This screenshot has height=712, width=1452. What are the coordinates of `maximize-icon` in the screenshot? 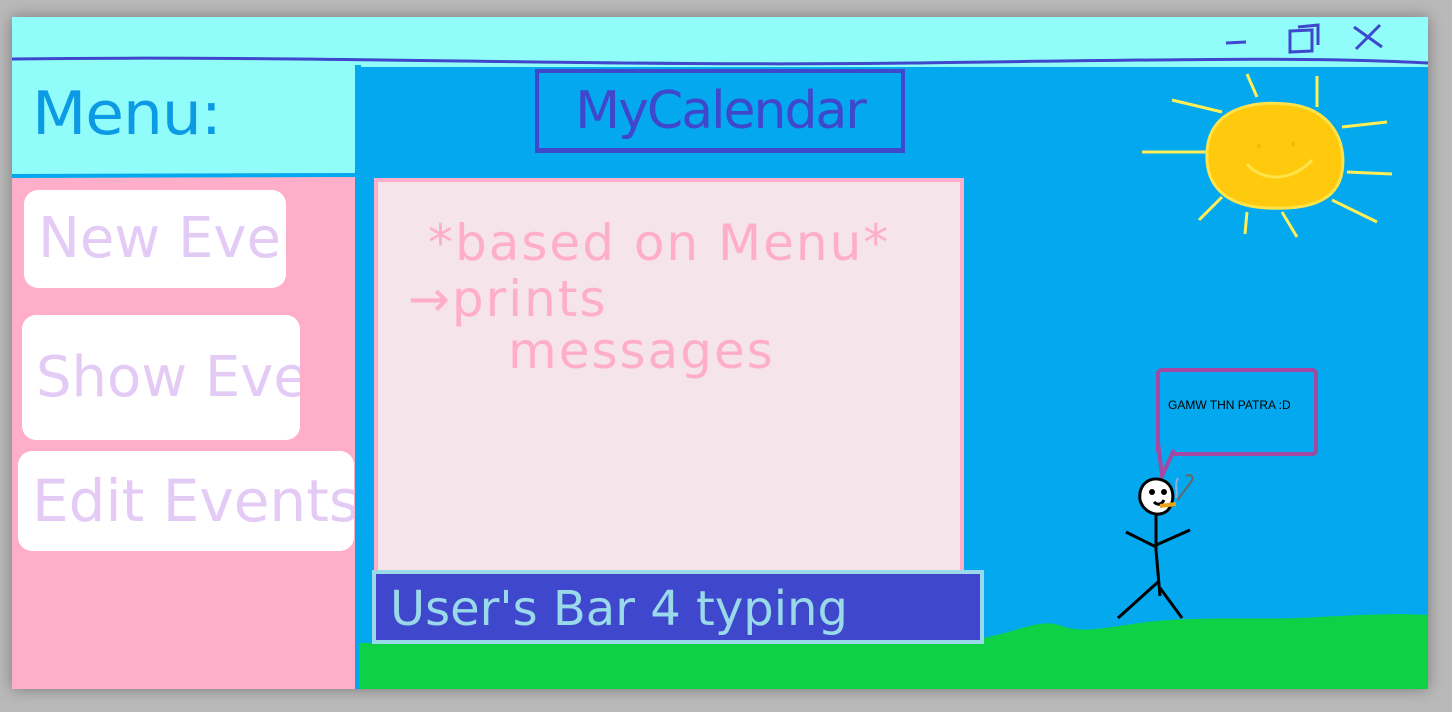 It's located at (1304, 38).